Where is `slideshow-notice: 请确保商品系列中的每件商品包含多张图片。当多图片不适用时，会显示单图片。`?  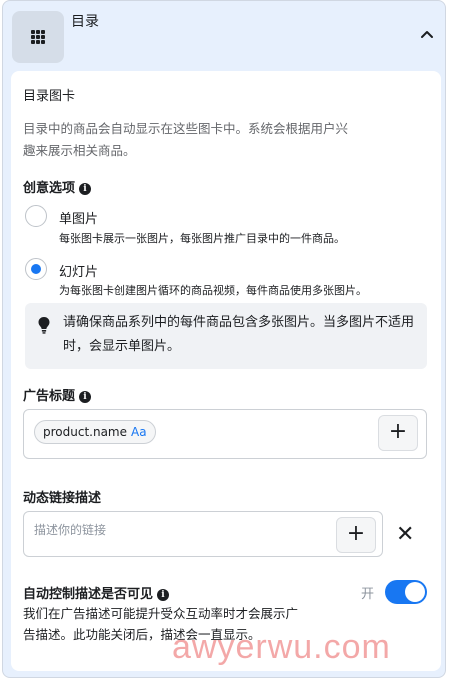 slideshow-notice: 请确保商品系列中的每件商品包含多张图片。当多图片不适用时，会显示单图片。 is located at coordinates (226, 336).